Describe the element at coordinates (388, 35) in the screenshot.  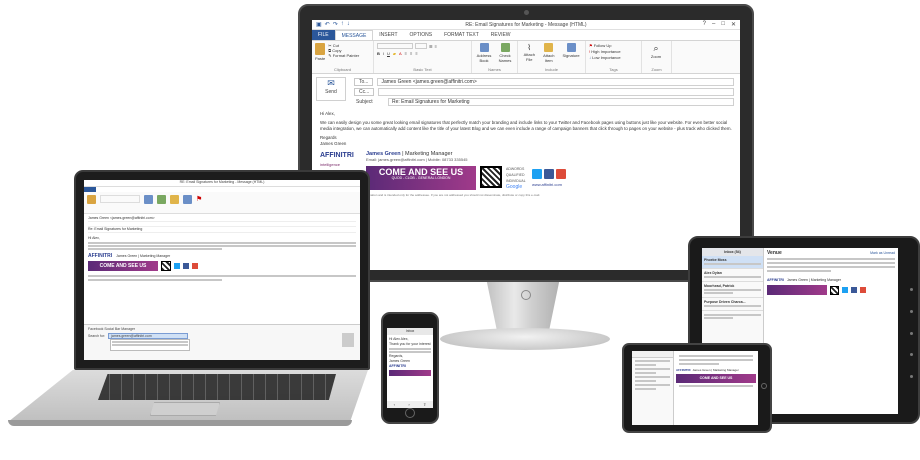
I see `tab-insert: INSERT` at that location.